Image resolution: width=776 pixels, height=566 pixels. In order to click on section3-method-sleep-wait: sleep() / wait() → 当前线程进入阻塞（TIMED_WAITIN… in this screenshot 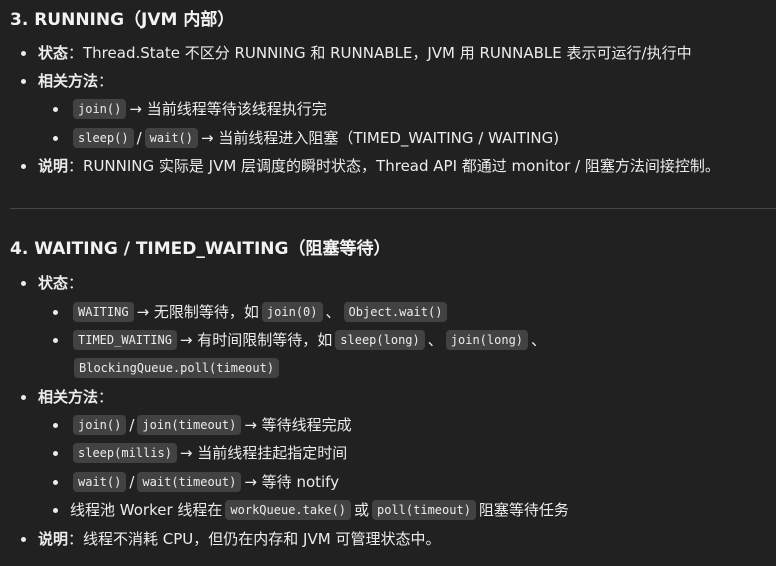, I will do `click(306, 138)`.